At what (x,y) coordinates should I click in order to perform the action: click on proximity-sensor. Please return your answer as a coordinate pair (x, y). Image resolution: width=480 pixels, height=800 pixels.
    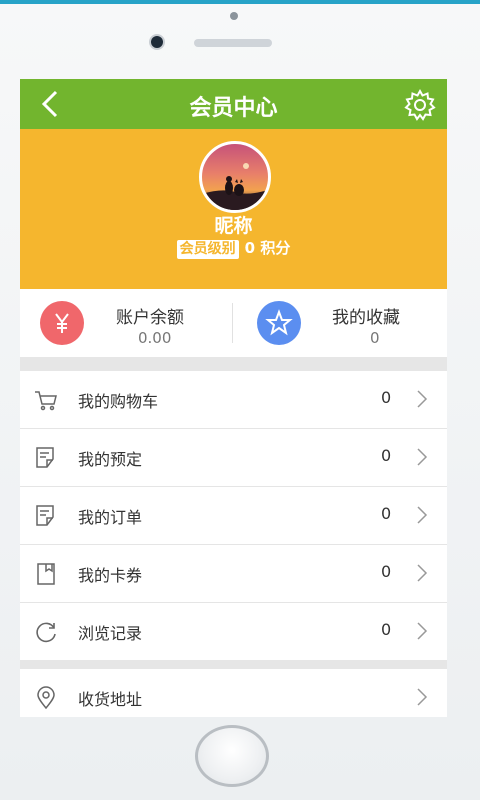
    Looking at the image, I should click on (234, 16).